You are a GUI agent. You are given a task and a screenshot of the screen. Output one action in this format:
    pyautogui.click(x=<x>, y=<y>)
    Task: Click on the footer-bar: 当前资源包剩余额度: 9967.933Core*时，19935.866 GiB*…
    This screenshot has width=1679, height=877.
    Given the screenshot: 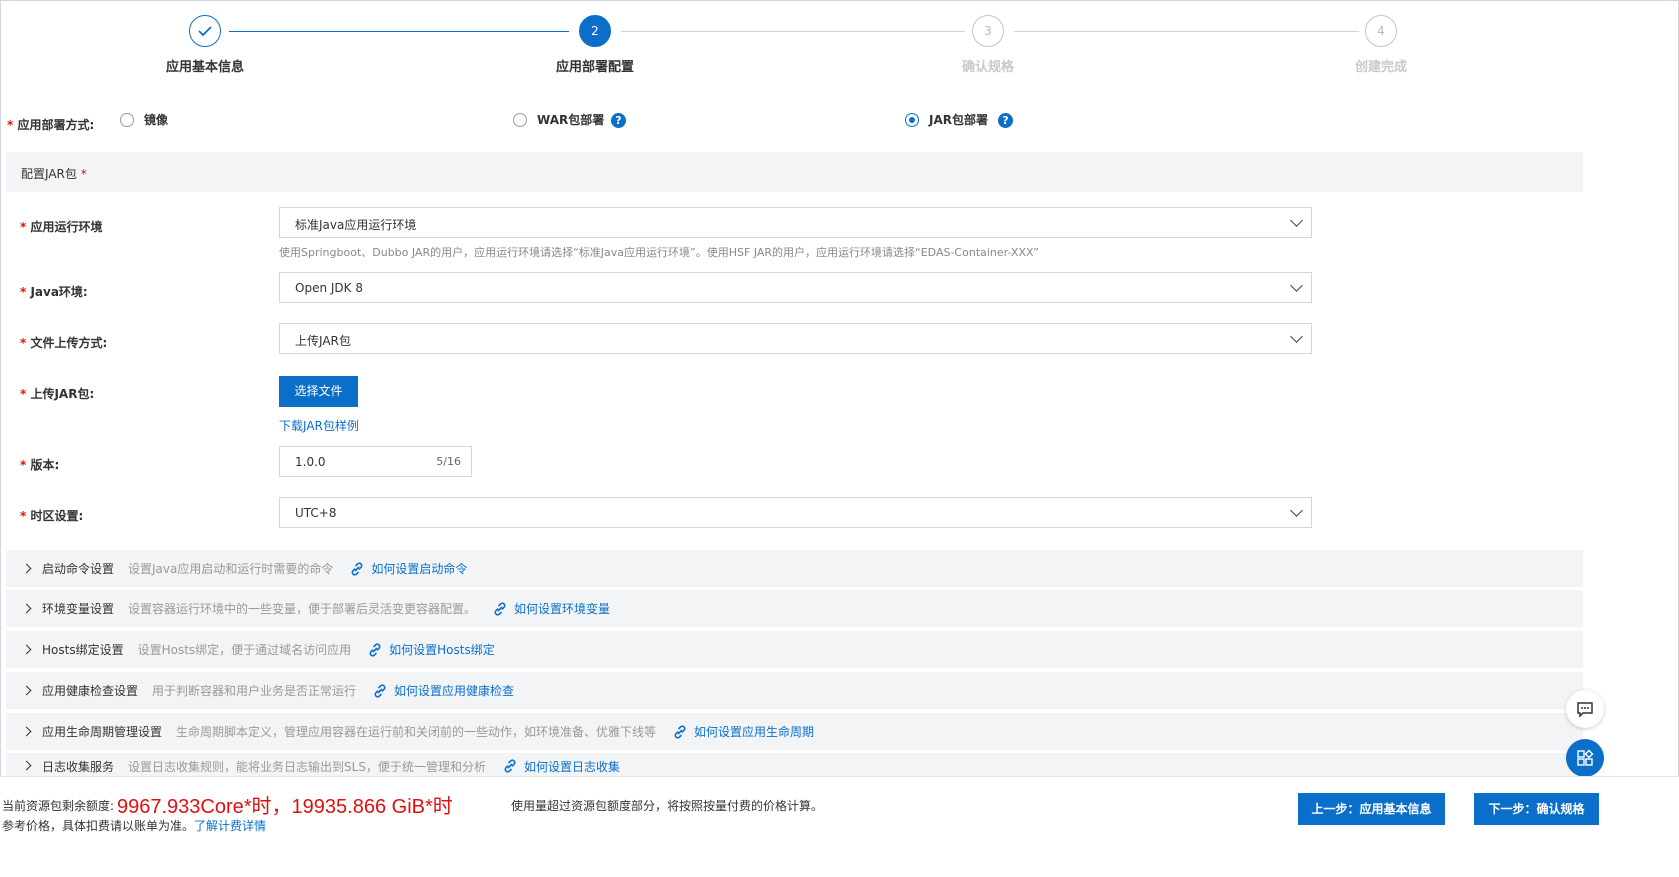 What is the action you would take?
    pyautogui.click(x=839, y=826)
    